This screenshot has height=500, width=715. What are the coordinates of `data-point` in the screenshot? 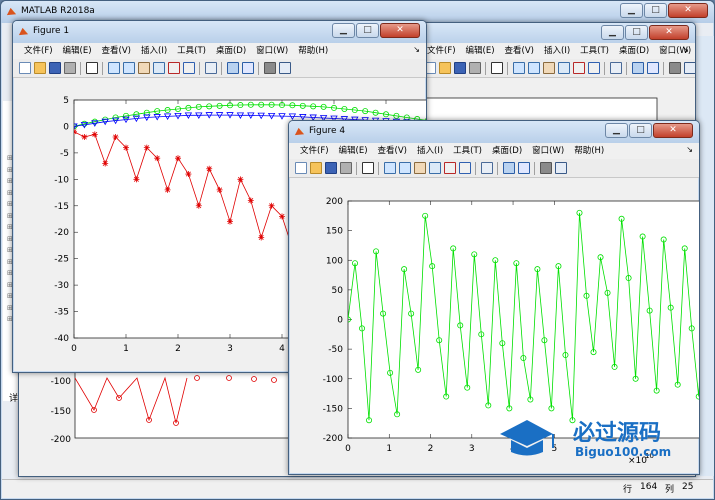 It's located at (157, 158).